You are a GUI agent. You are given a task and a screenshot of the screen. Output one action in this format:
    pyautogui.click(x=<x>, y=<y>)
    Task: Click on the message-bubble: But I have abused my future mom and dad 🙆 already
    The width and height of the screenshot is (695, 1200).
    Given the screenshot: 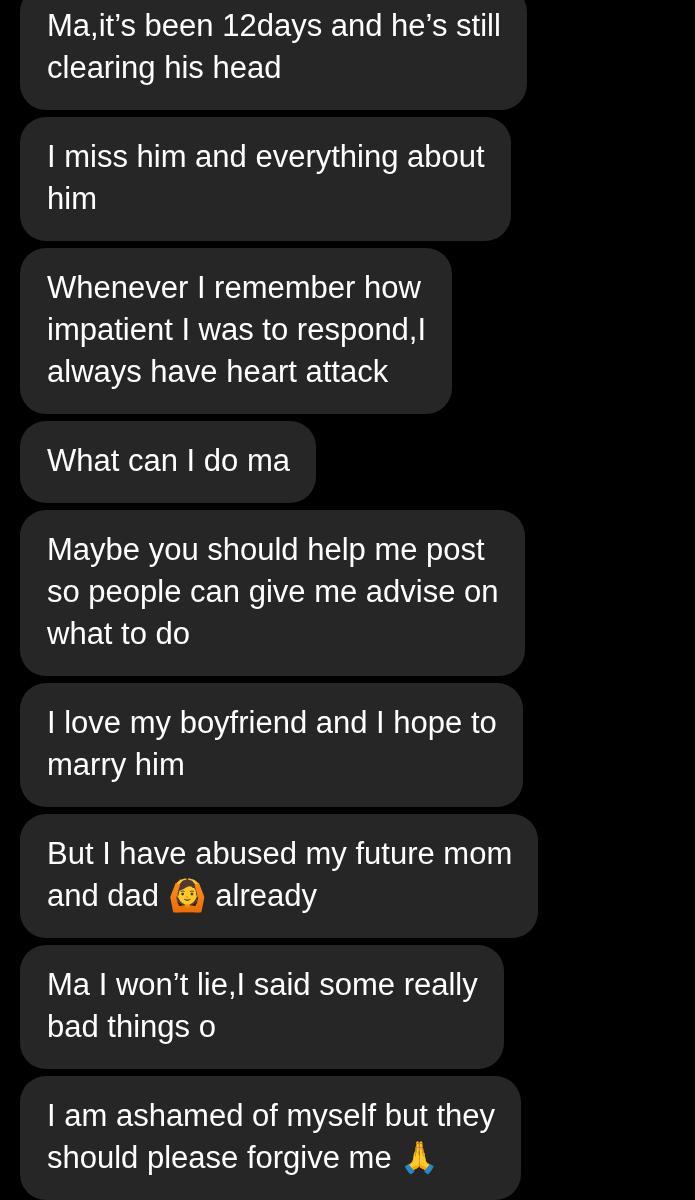 What is the action you would take?
    pyautogui.click(x=279, y=876)
    